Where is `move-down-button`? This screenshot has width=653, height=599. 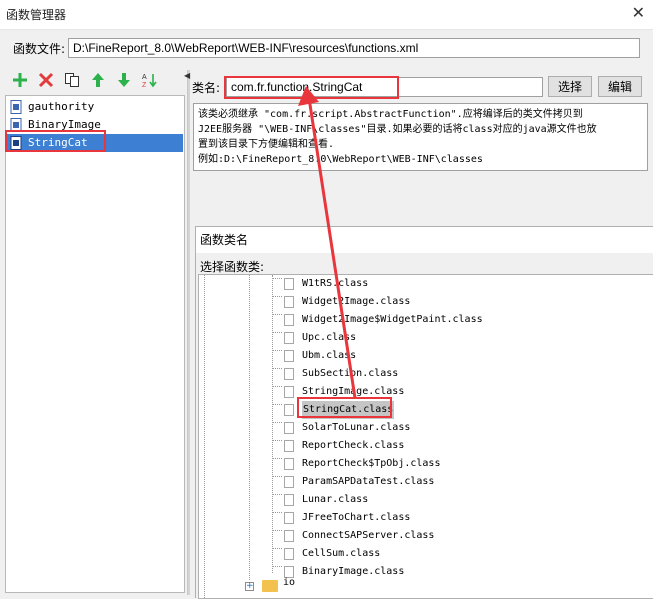 move-down-button is located at coordinates (124, 80).